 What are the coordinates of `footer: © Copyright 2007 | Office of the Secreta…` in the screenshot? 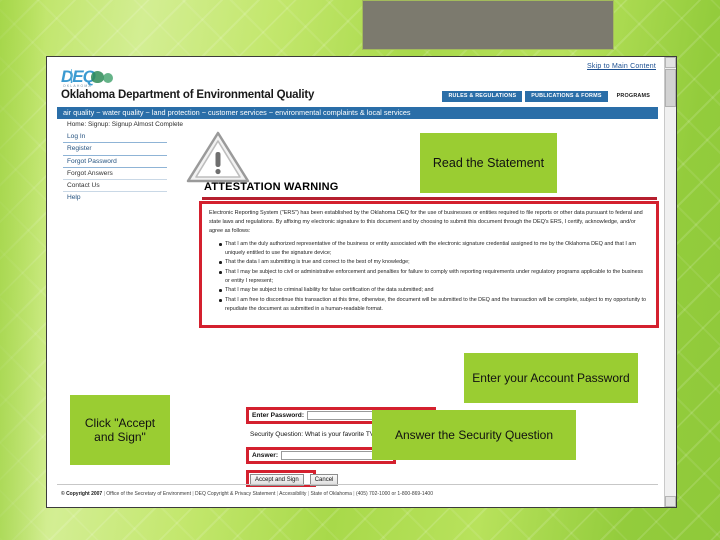 It's located at (247, 494).